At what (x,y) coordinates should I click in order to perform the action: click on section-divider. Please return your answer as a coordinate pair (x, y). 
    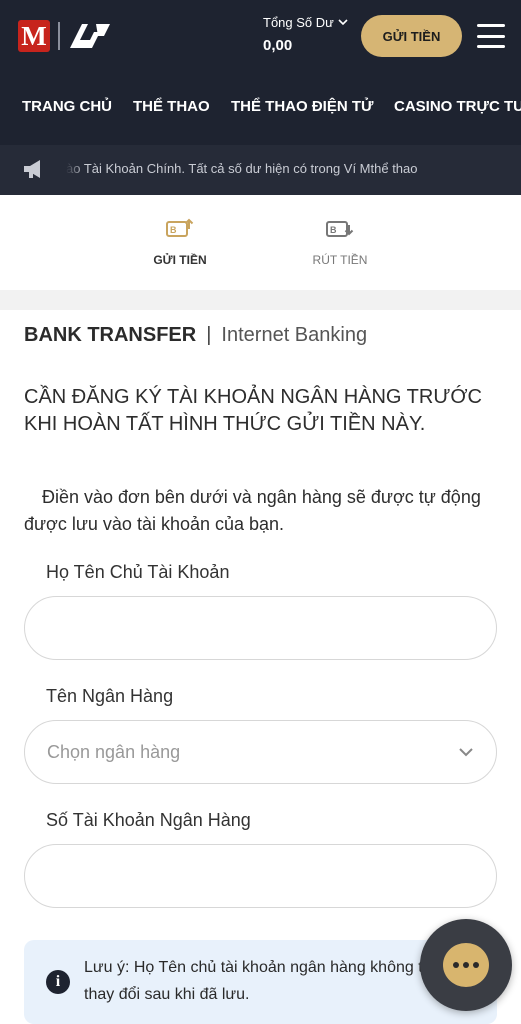
    Looking at the image, I should click on (260, 300).